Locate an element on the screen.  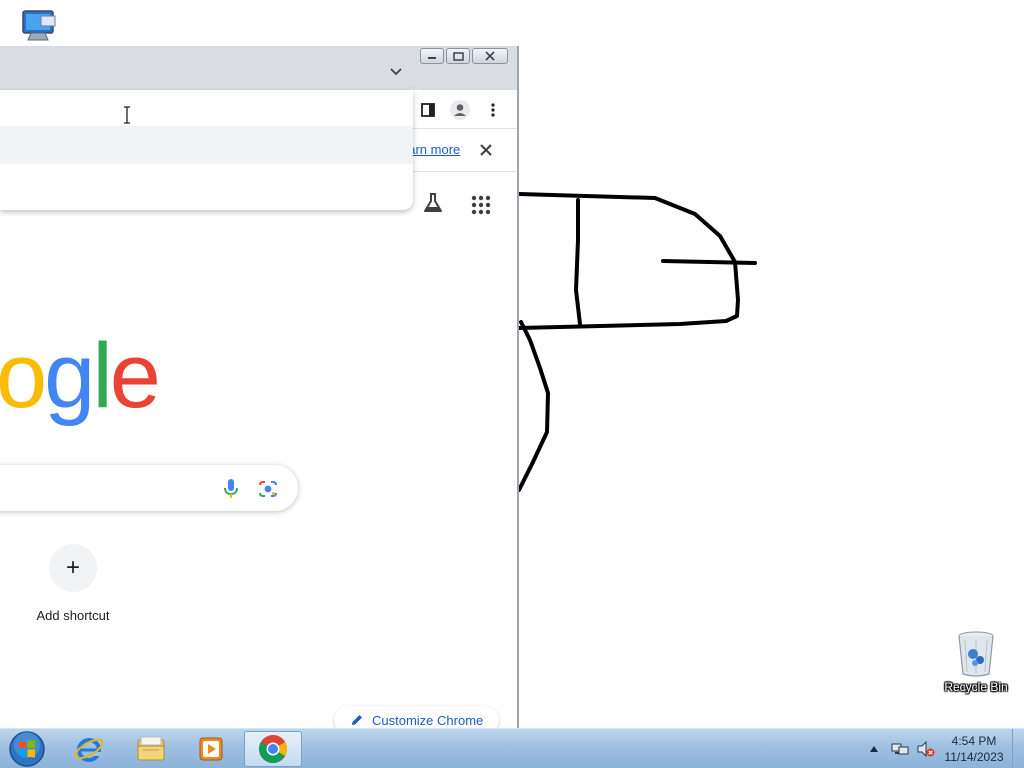
customize-chrome-button: Customize Chrome is located at coordinates (417, 717).